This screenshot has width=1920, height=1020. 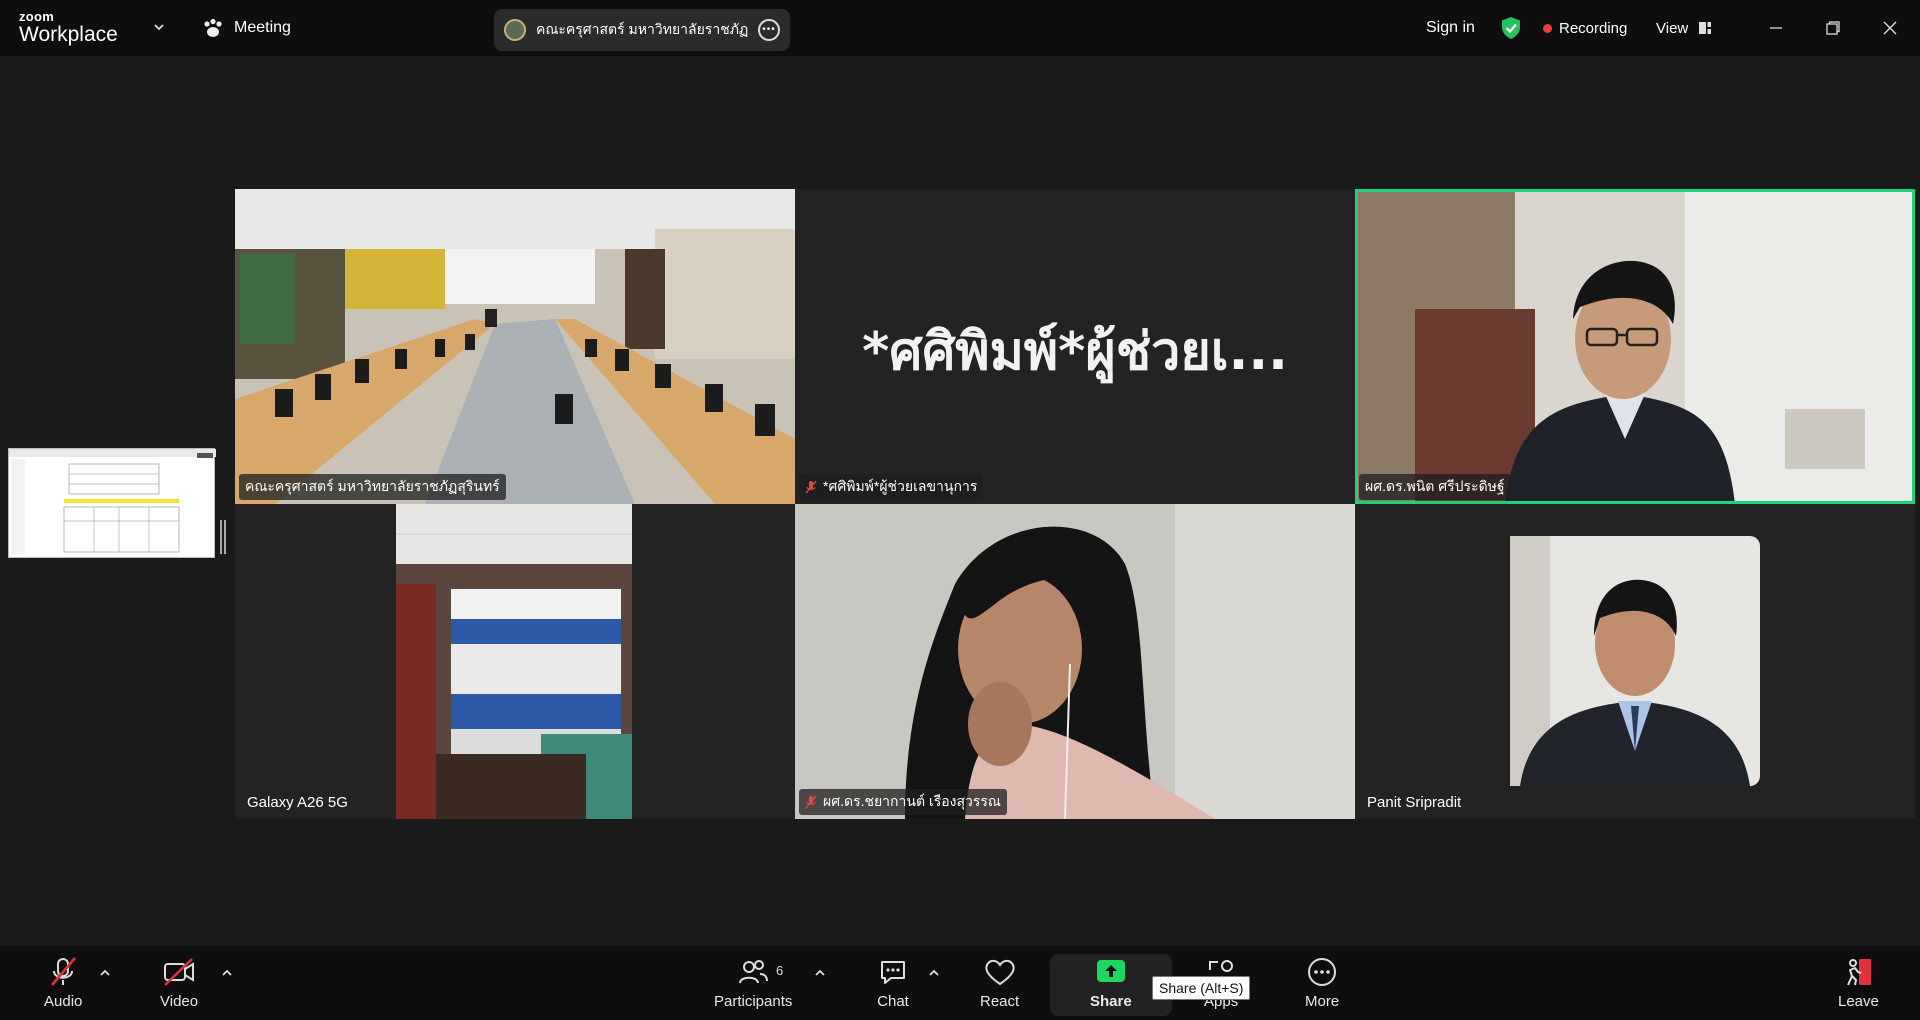 What do you see at coordinates (1201, 988) in the screenshot?
I see `share-tooltip: Share (Alt+S)` at bounding box center [1201, 988].